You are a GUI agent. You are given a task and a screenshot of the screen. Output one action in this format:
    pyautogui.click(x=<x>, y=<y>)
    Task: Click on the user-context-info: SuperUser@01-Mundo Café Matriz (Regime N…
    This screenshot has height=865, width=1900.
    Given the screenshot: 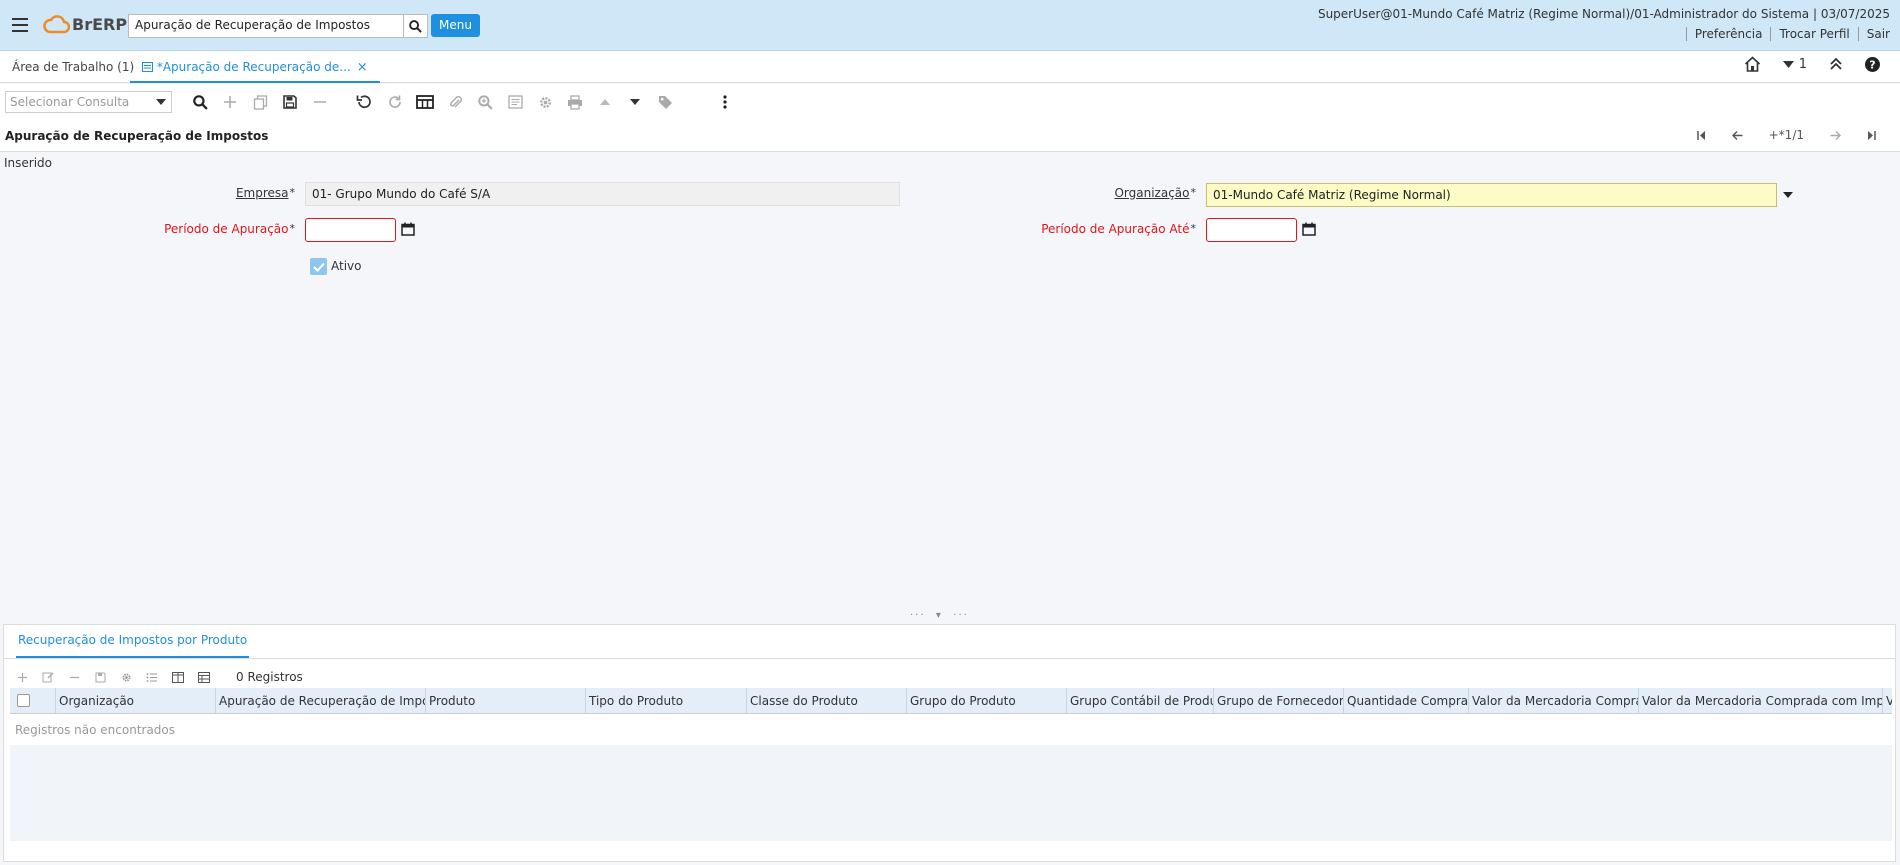 What is the action you would take?
    pyautogui.click(x=1603, y=14)
    